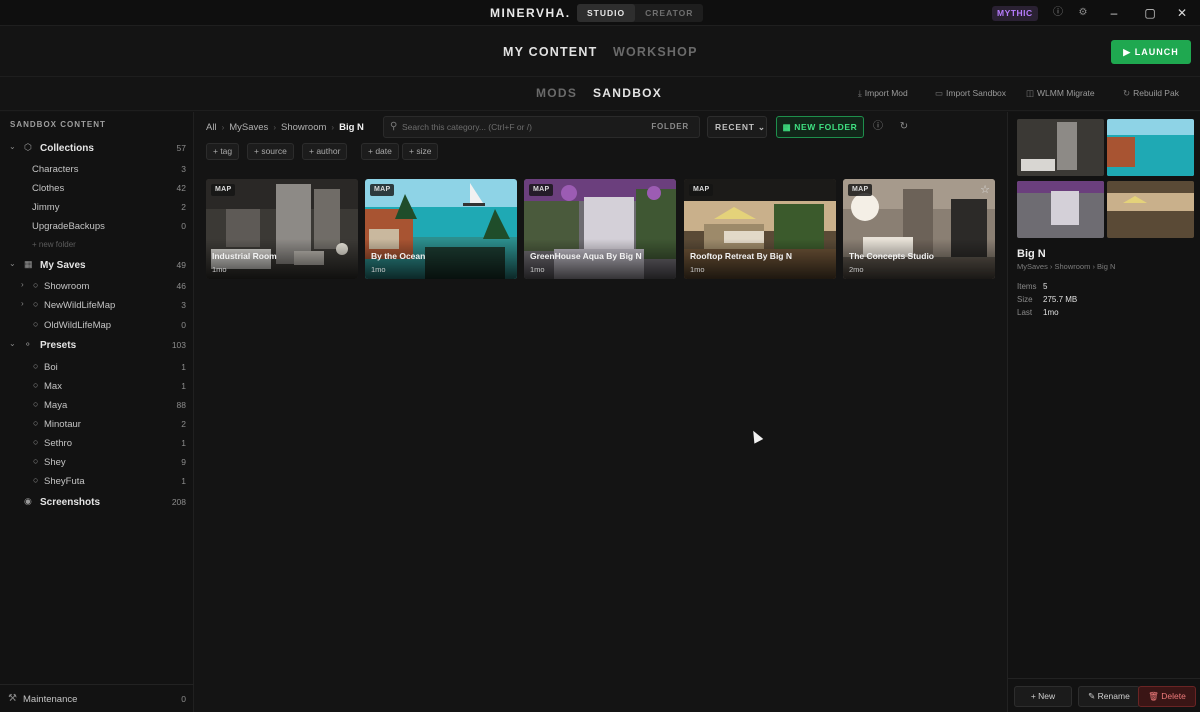 This screenshot has width=1200, height=712. Describe the element at coordinates (248, 127) in the screenshot. I see `breadcrumb-mysaves: MySaves` at that location.